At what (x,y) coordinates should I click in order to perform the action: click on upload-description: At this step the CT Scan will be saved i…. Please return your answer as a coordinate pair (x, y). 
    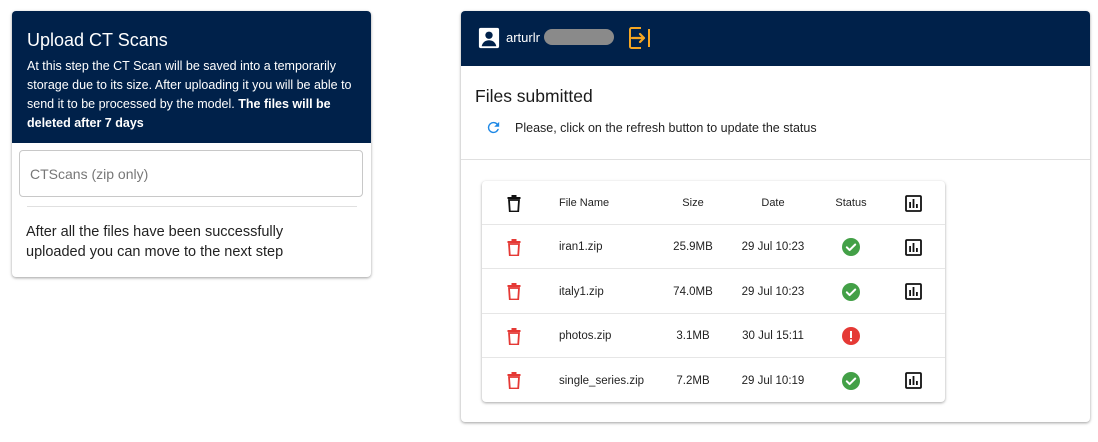
    Looking at the image, I should click on (192, 95).